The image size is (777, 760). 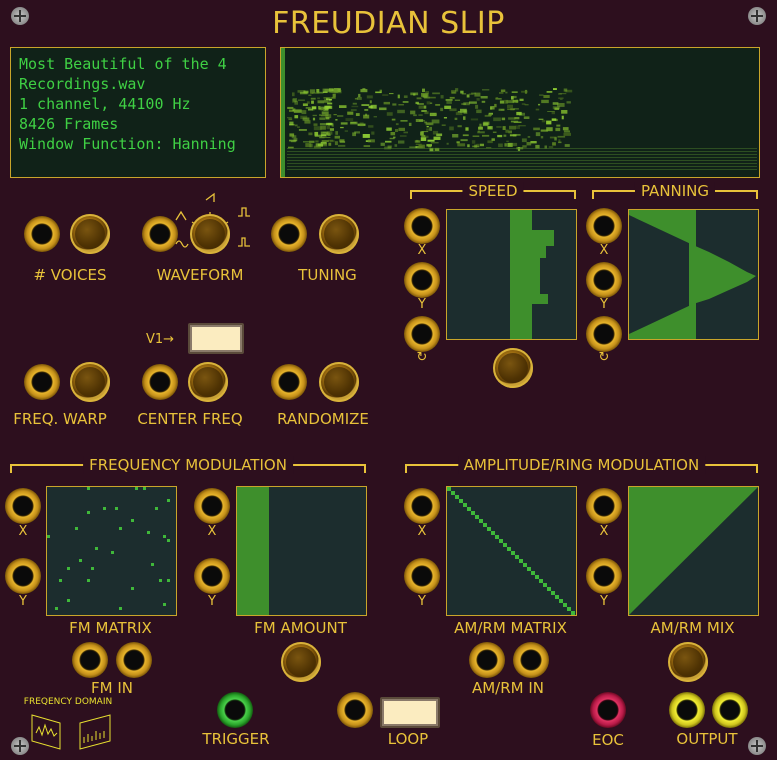 I want to click on fm-amount-y-jack, so click(x=212, y=576).